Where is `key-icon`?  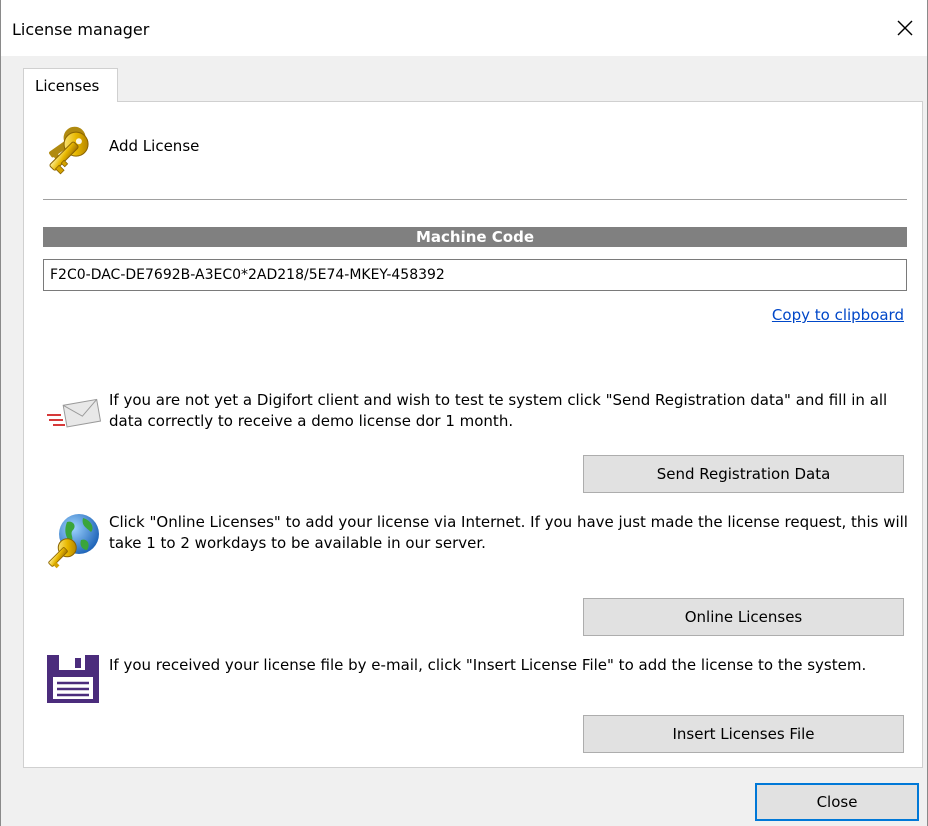
key-icon is located at coordinates (69, 150).